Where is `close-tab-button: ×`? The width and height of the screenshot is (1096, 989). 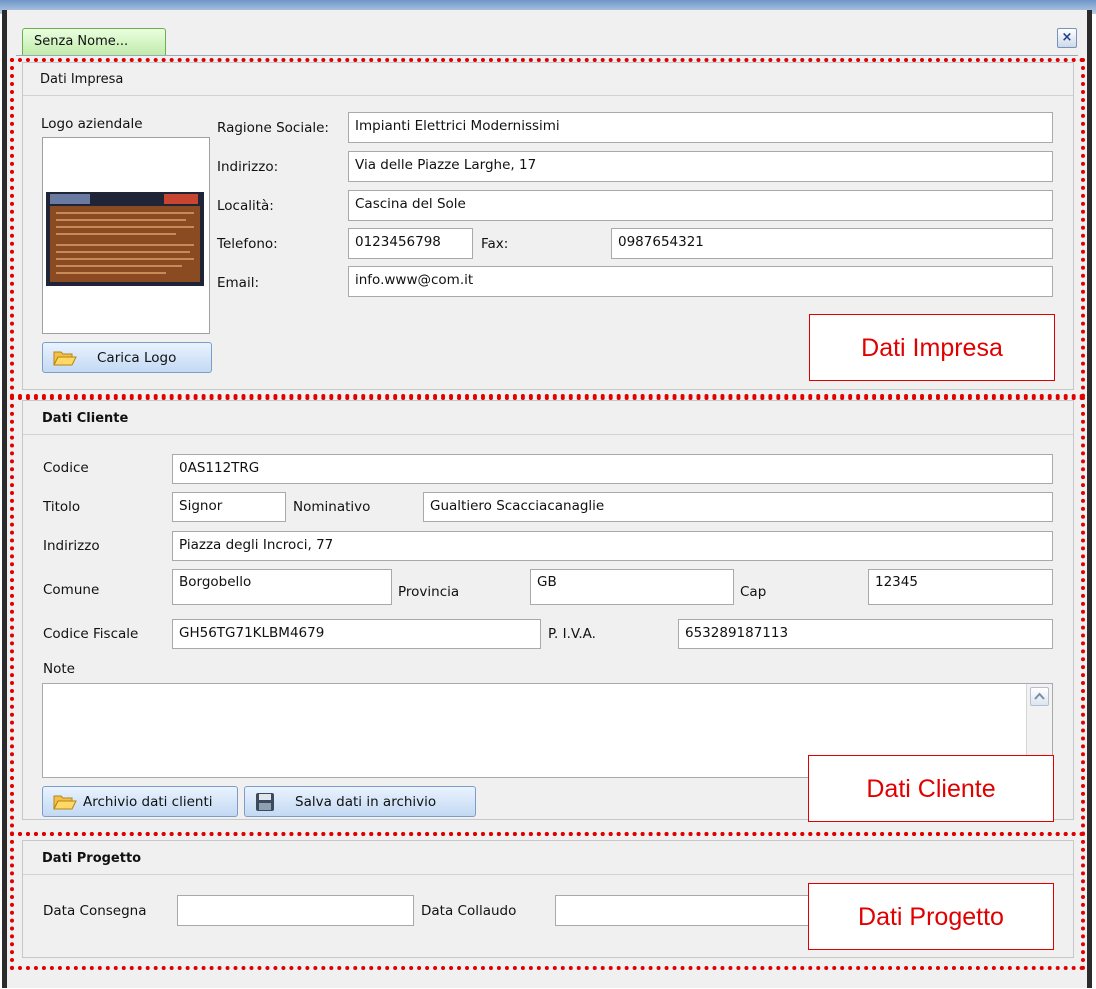 close-tab-button: × is located at coordinates (1067, 38).